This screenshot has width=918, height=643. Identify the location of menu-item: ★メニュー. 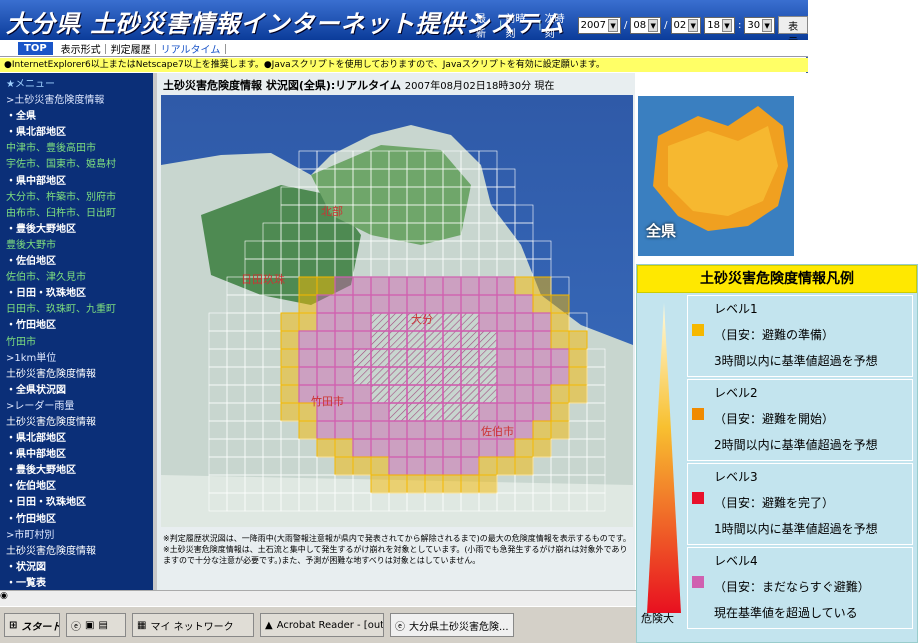
(30, 84).